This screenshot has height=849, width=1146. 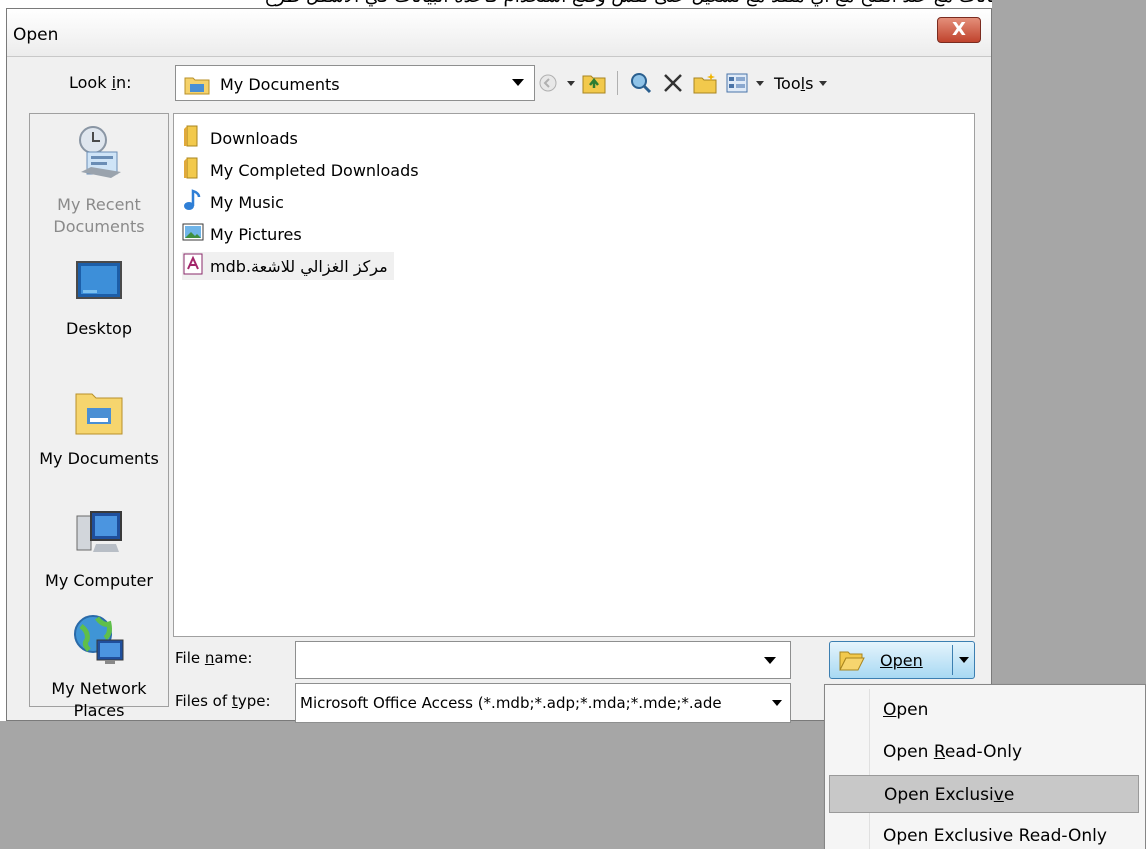 I want to click on file-item-downloads: Downloads, so click(x=240, y=138).